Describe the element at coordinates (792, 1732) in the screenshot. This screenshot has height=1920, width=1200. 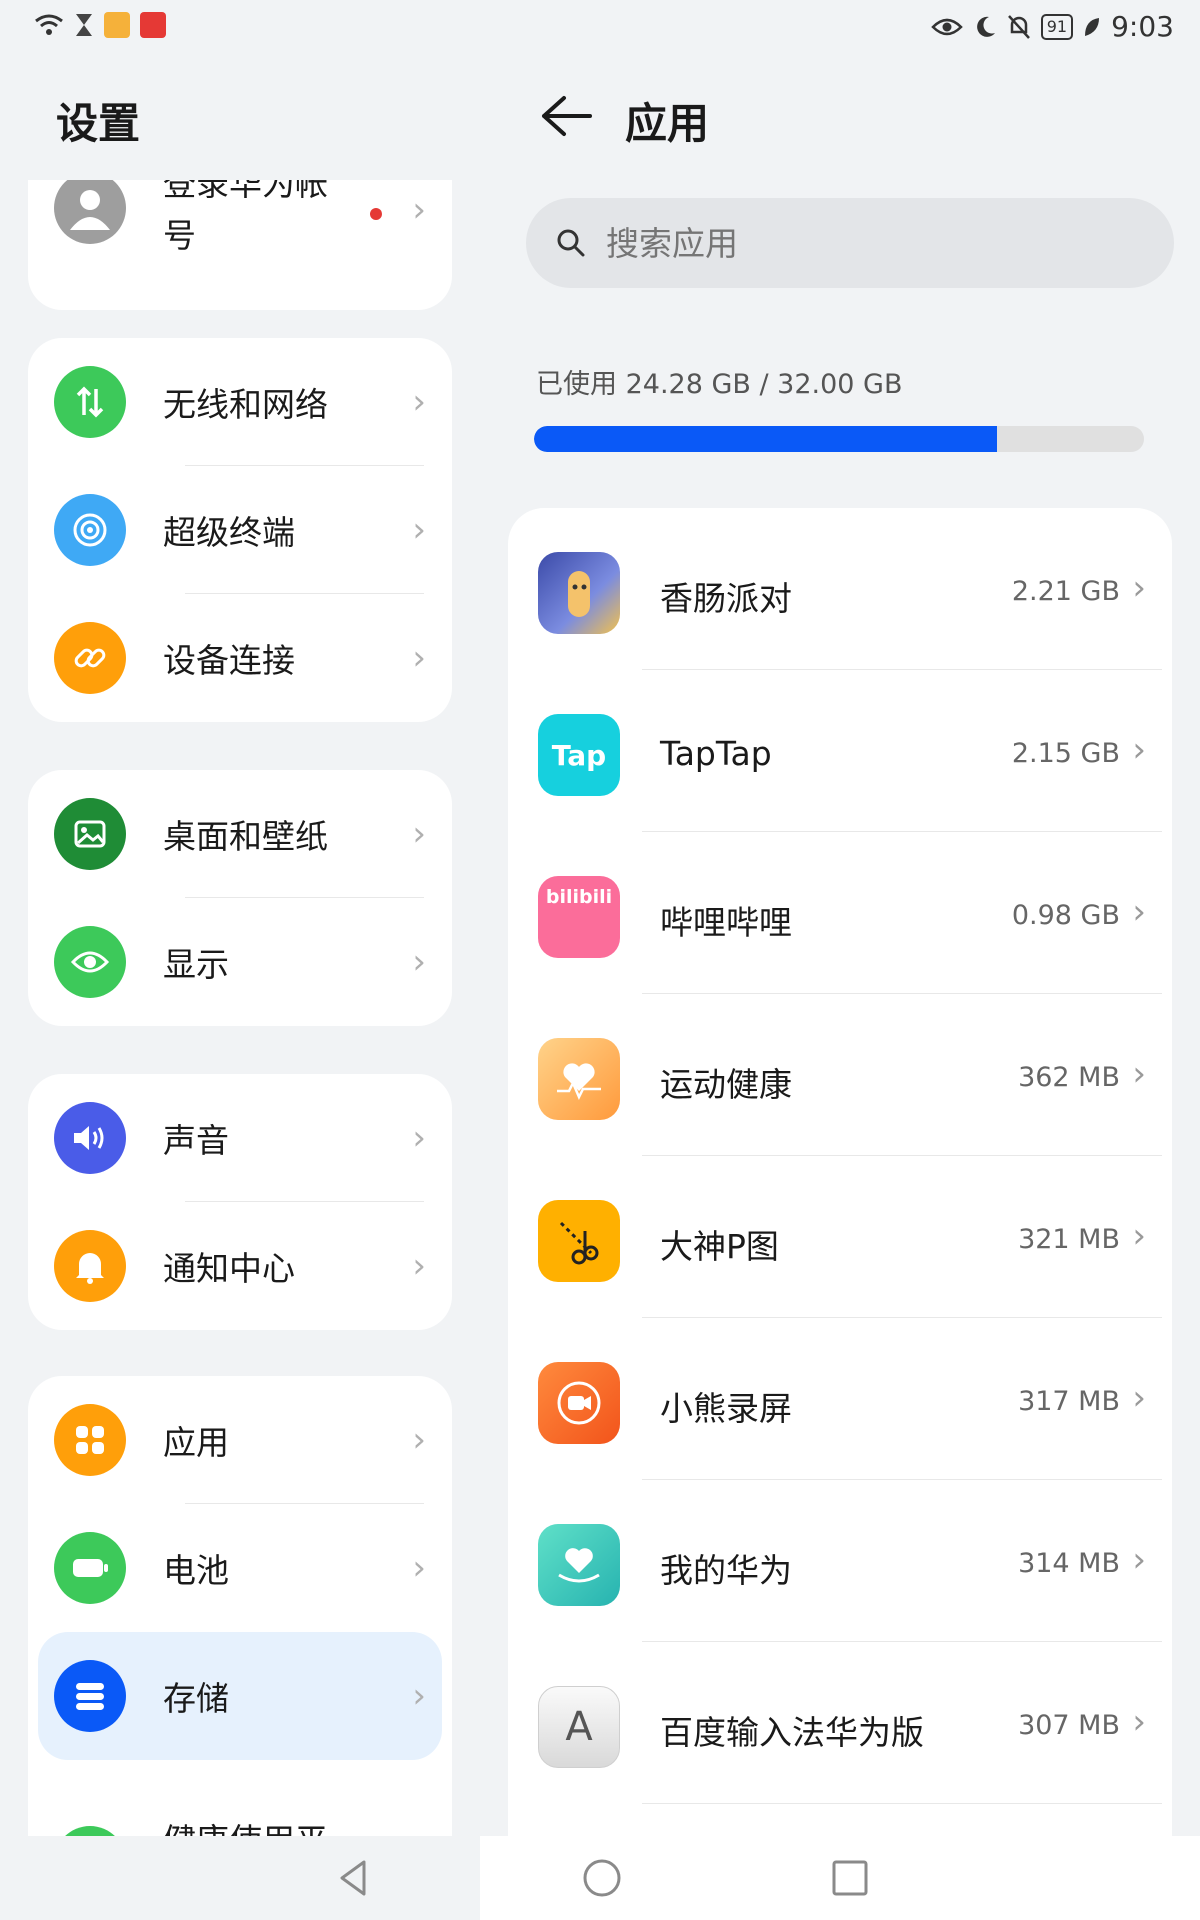
I see `app-name: 百度输入法华为版` at that location.